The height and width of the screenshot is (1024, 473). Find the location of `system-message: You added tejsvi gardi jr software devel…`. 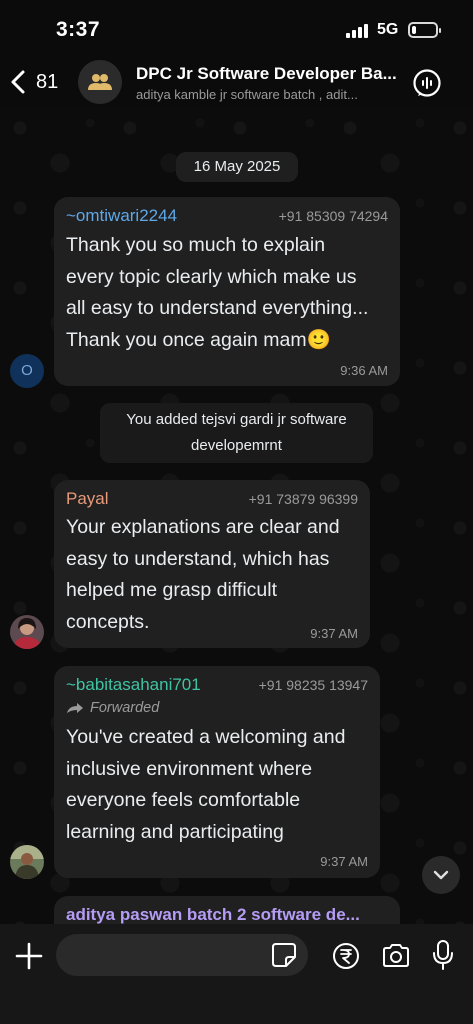

system-message: You added tejsvi gardi jr software devel… is located at coordinates (236, 433).